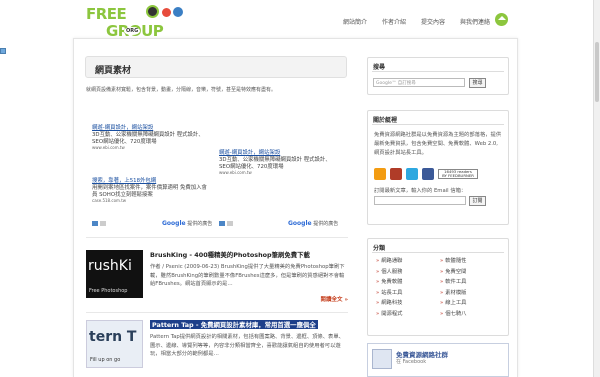 Image resolution: width=600 pixels, height=377 pixels. I want to click on ad-body: 用開到案地區找案件，案件價算適明 免費加入會員 SOHO找立刻輕鬆接案, so click(149, 191).